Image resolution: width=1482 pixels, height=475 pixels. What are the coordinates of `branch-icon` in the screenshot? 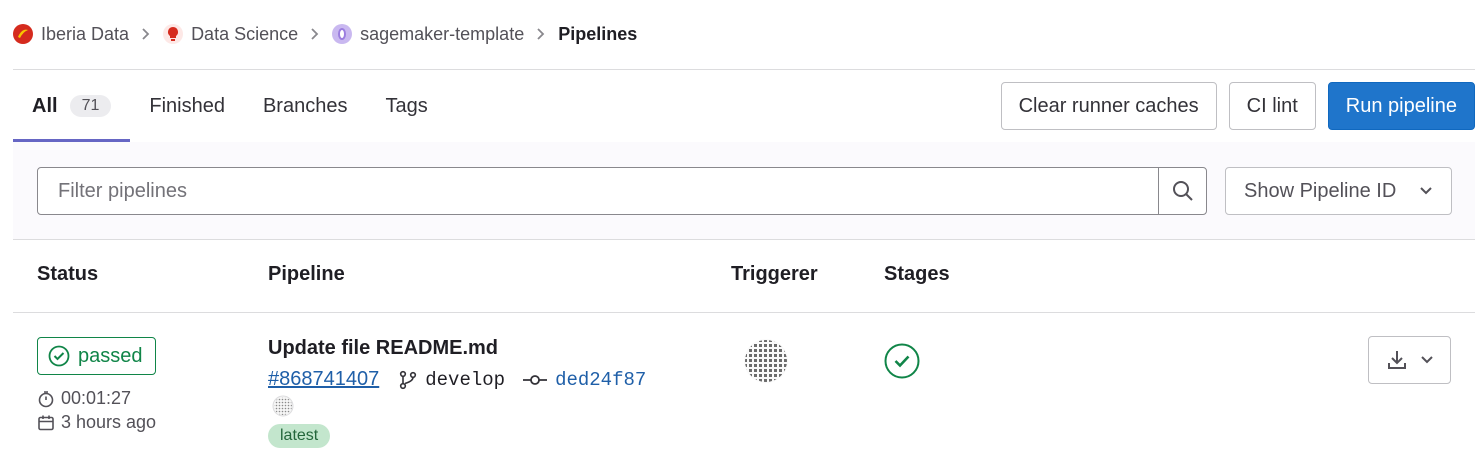 It's located at (408, 379).